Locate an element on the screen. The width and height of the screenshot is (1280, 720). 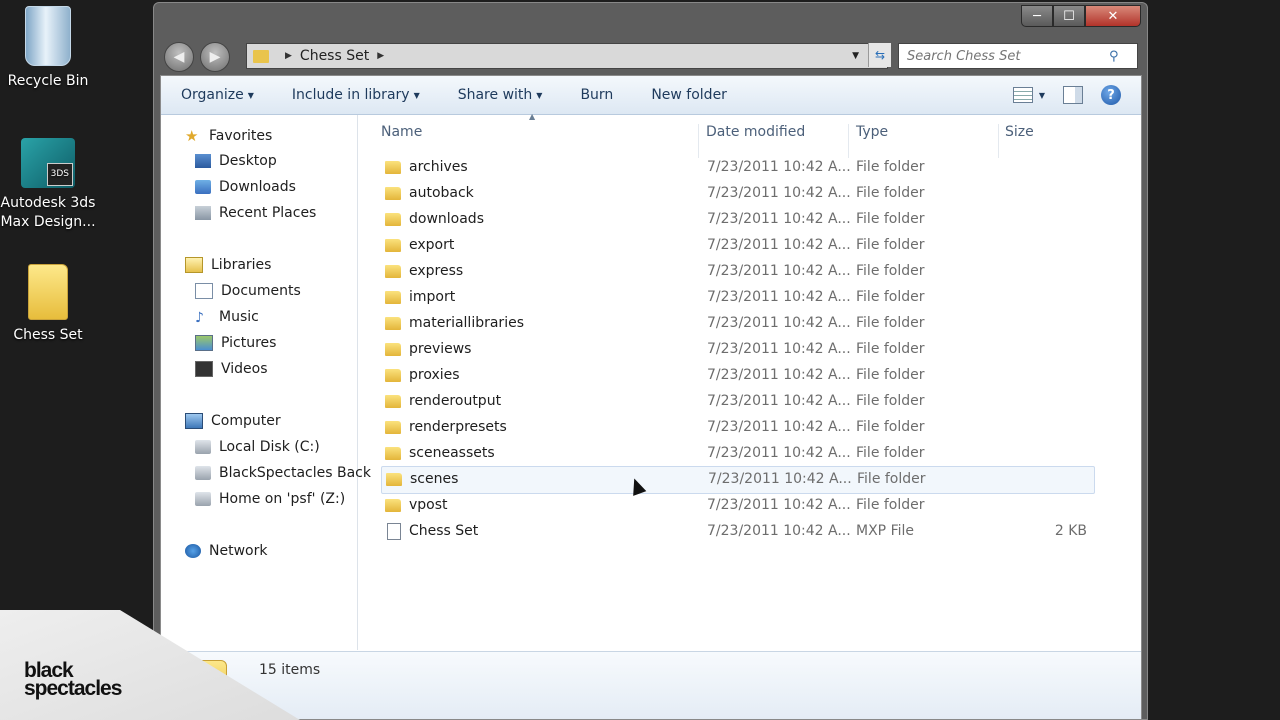
column-type: Type is located at coordinates (872, 132).